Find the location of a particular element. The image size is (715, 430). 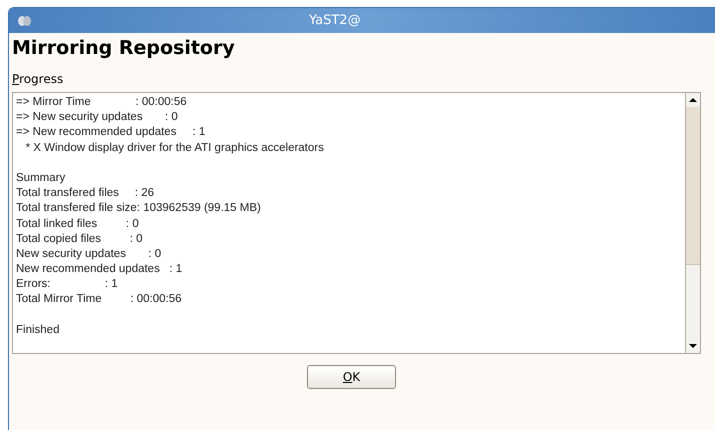

log-line: New recommended updates : 1 is located at coordinates (99, 270).